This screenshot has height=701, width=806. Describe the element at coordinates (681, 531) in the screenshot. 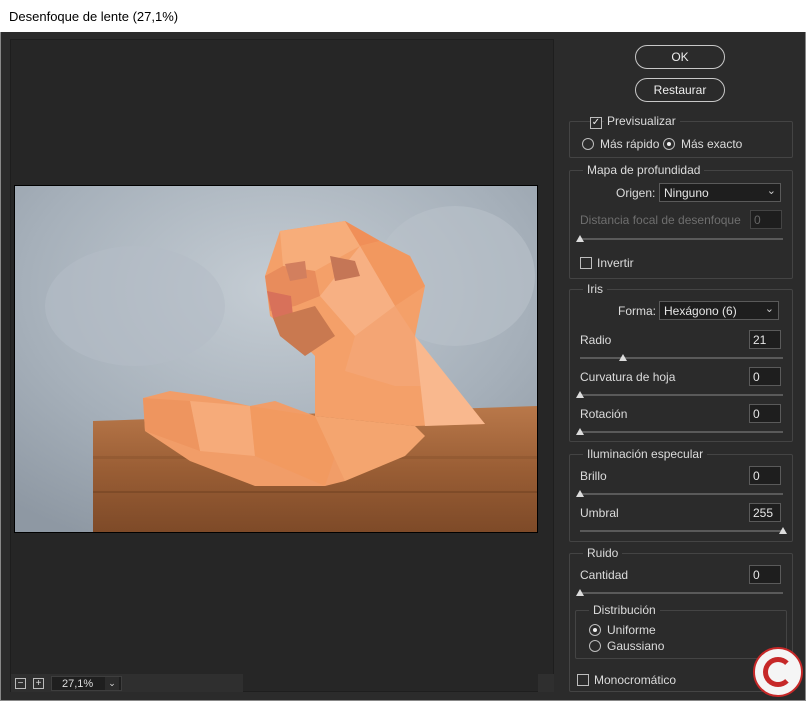

I see `threshold-slider-track` at that location.